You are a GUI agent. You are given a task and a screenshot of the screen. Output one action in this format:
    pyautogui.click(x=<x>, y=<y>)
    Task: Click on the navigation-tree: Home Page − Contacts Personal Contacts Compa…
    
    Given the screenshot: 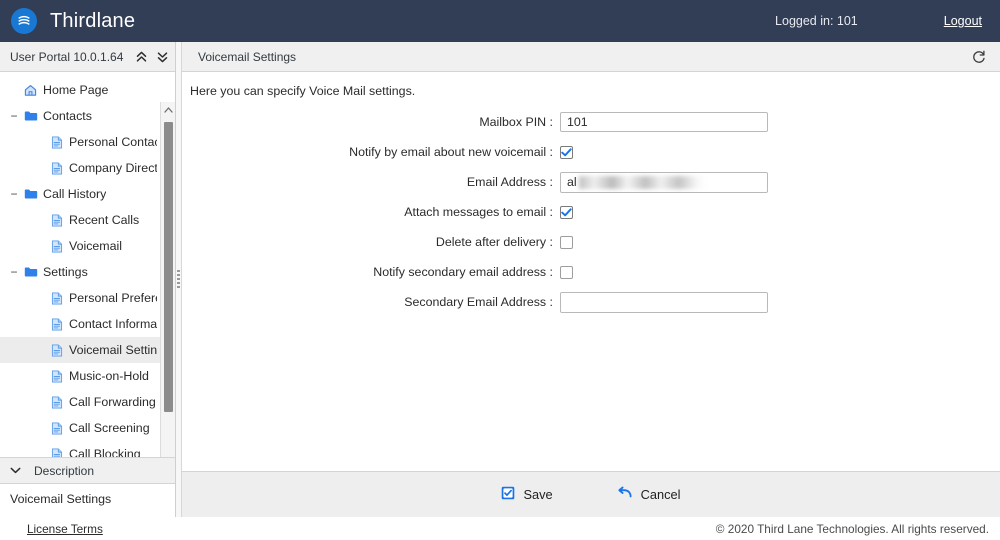 What is the action you would take?
    pyautogui.click(x=80, y=265)
    